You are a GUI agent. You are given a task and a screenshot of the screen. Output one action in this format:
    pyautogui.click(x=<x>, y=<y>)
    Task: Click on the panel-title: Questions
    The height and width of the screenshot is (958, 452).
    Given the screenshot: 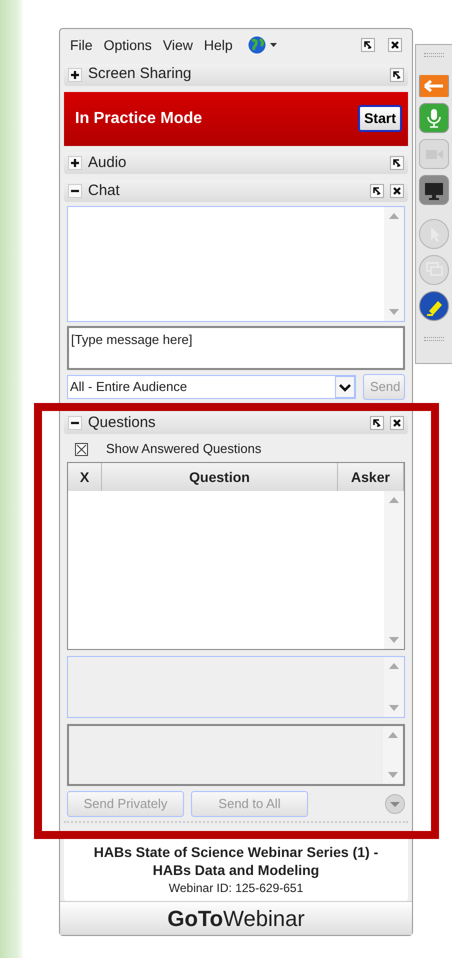 What is the action you would take?
    pyautogui.click(x=122, y=422)
    